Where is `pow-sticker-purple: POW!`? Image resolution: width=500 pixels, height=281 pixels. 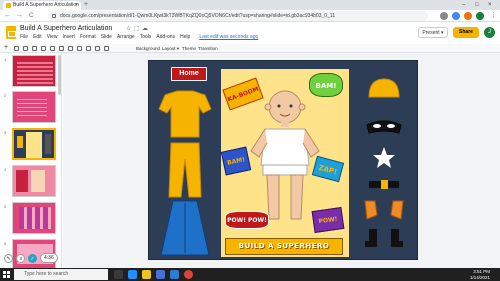
pow-sticker-purple: POW! is located at coordinates (328, 220).